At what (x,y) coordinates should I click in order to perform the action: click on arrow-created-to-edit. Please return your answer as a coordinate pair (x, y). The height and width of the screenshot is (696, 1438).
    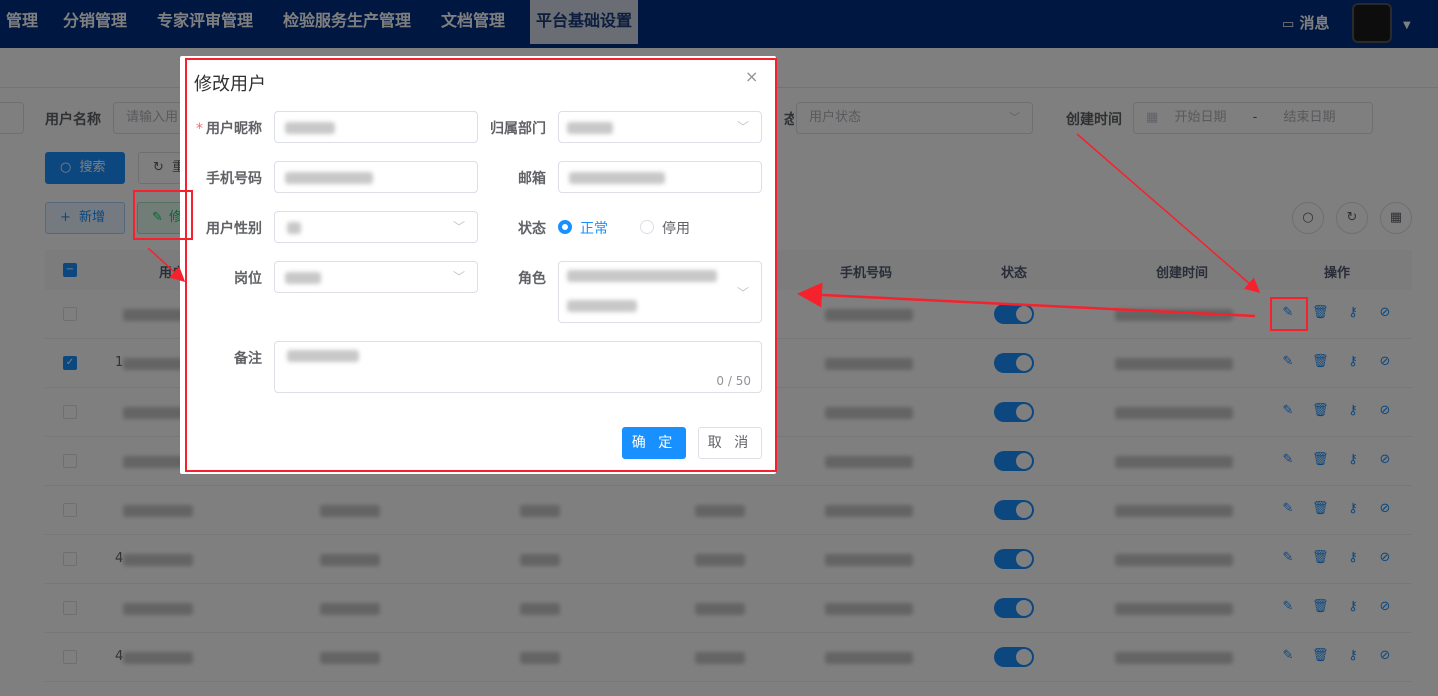
    Looking at the image, I should click on (1168, 213).